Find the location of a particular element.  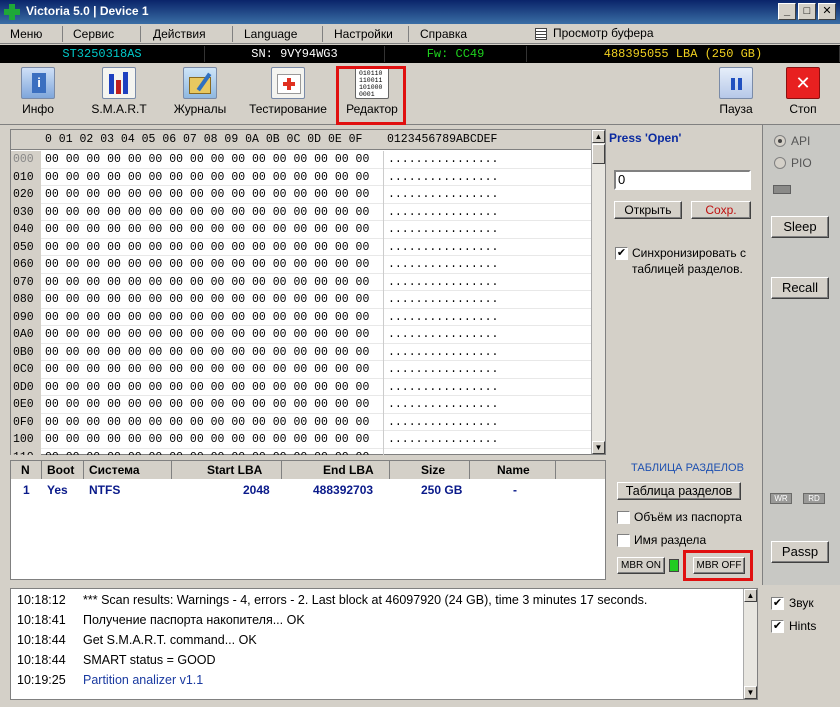

logs-button: Журналы is located at coordinates (200, 94).